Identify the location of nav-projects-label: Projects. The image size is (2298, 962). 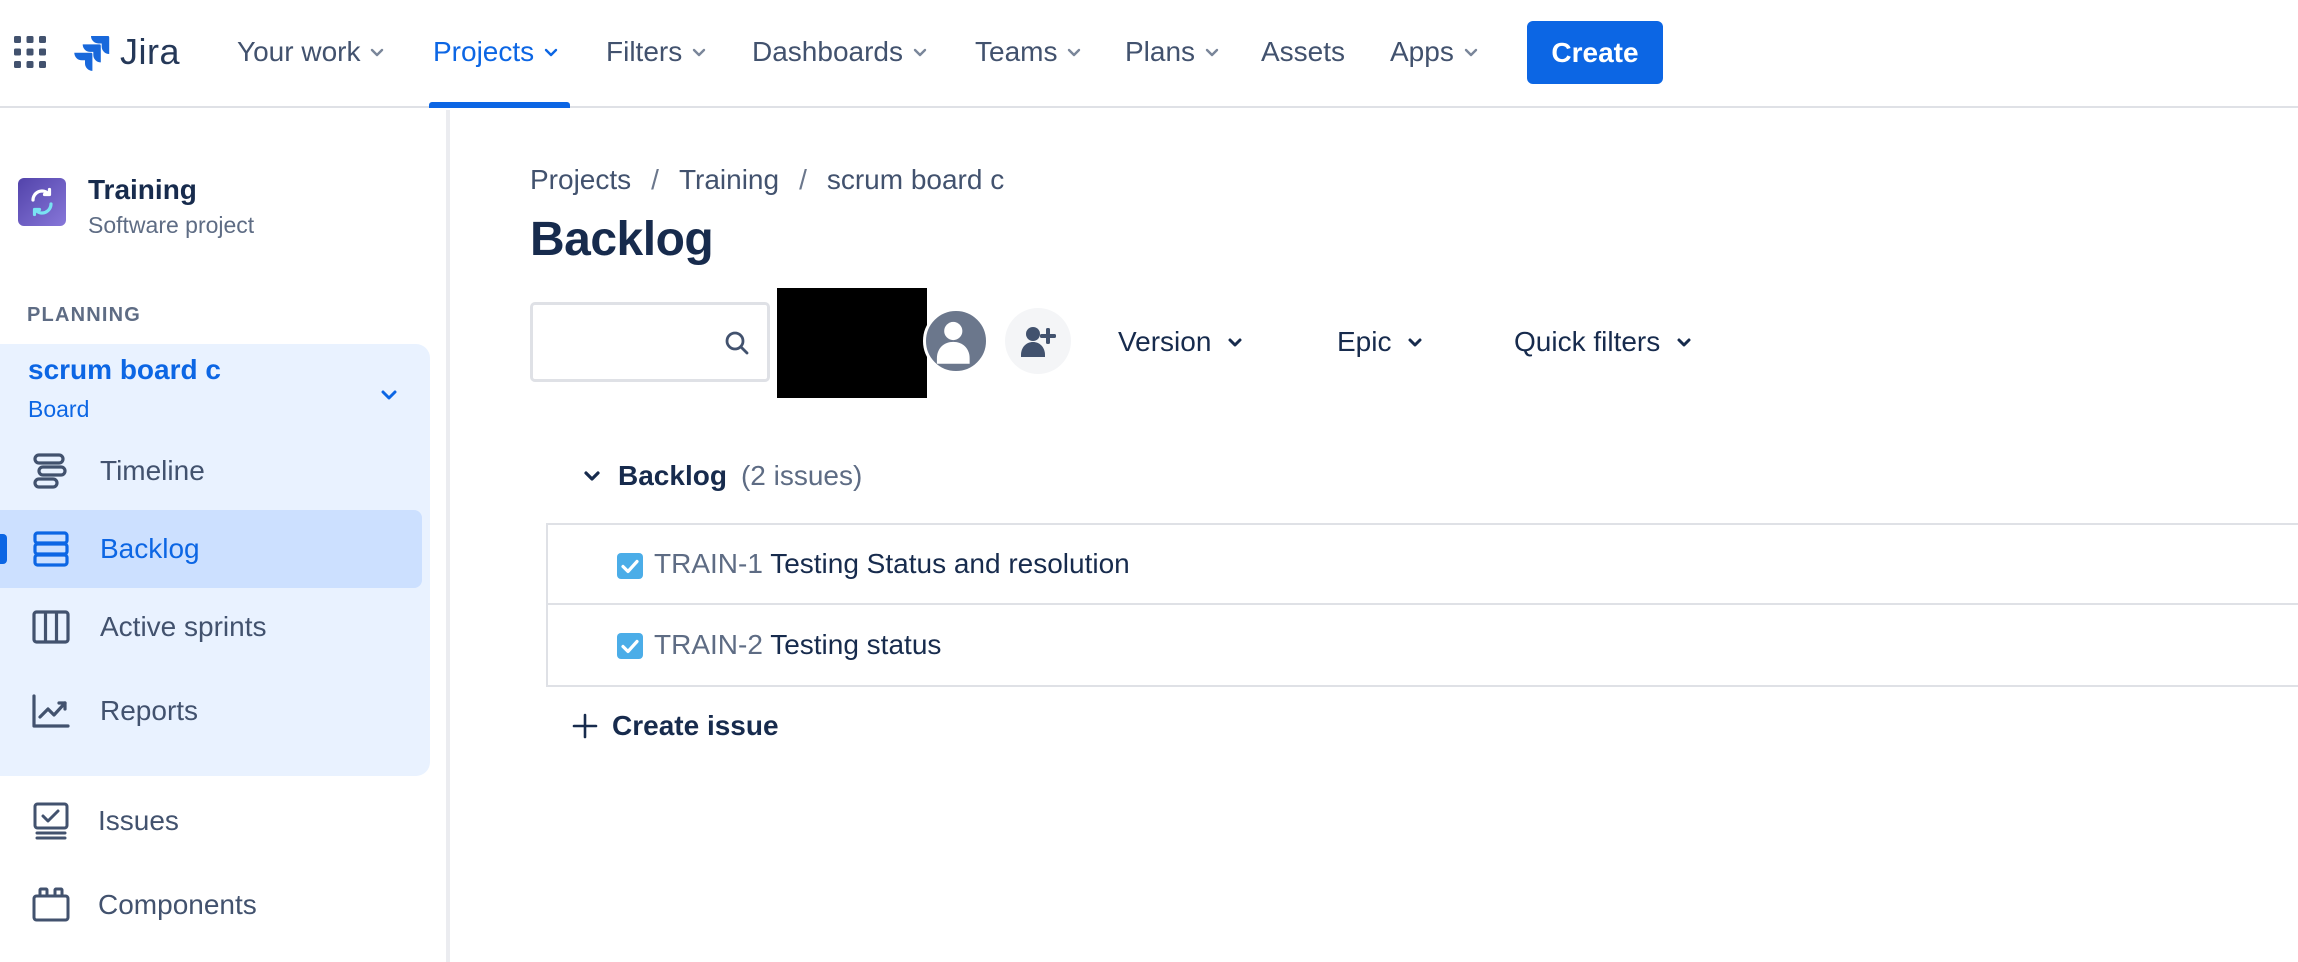
(484, 51).